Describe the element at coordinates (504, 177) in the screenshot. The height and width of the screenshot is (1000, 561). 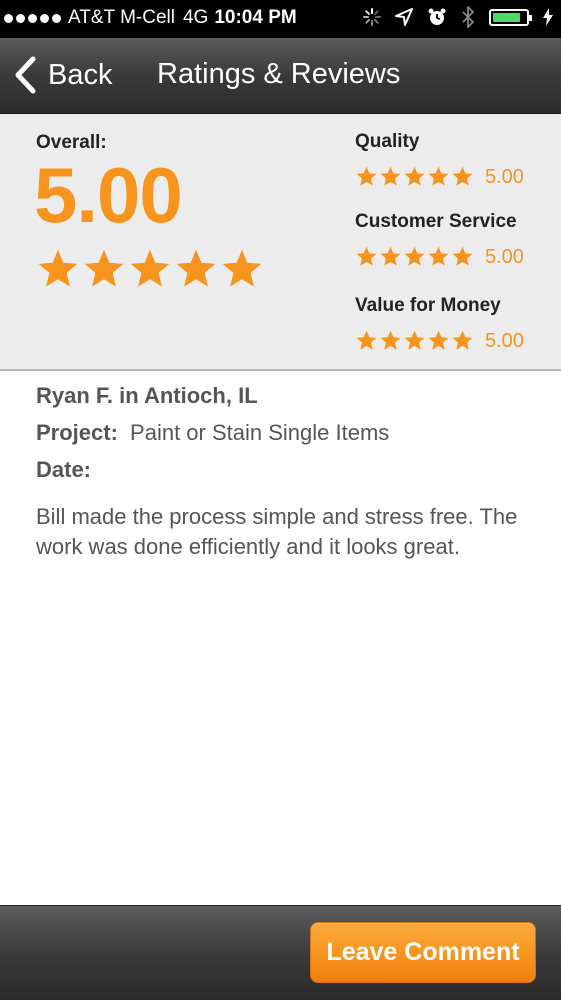
I see `rating-quality-value: 5.00` at that location.